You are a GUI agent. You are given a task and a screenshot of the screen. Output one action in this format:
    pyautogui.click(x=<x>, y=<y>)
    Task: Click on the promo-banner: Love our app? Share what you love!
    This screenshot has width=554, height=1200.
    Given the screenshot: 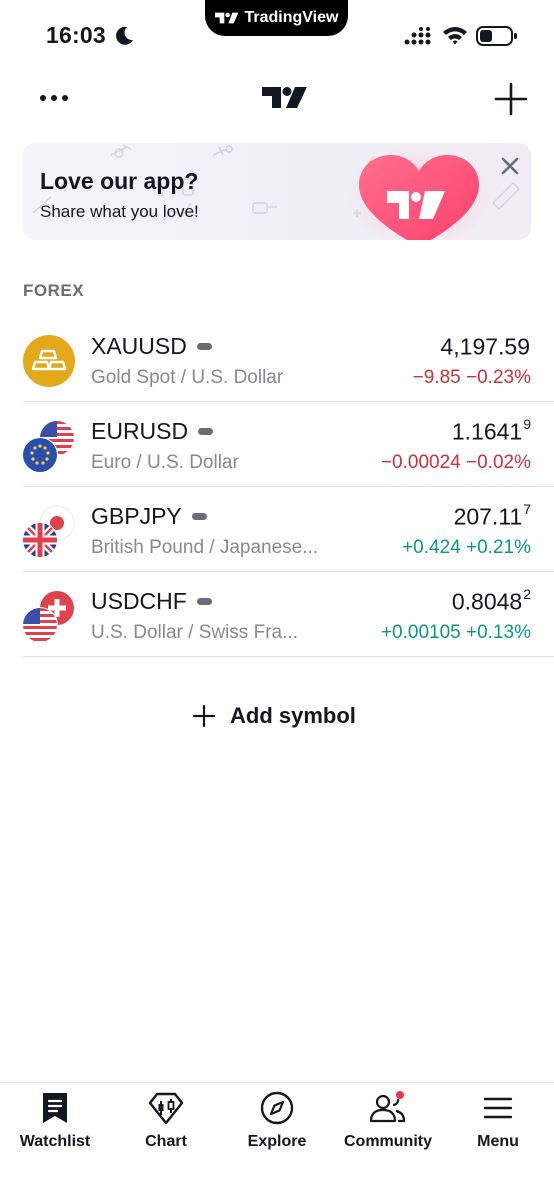 What is the action you would take?
    pyautogui.click(x=277, y=191)
    